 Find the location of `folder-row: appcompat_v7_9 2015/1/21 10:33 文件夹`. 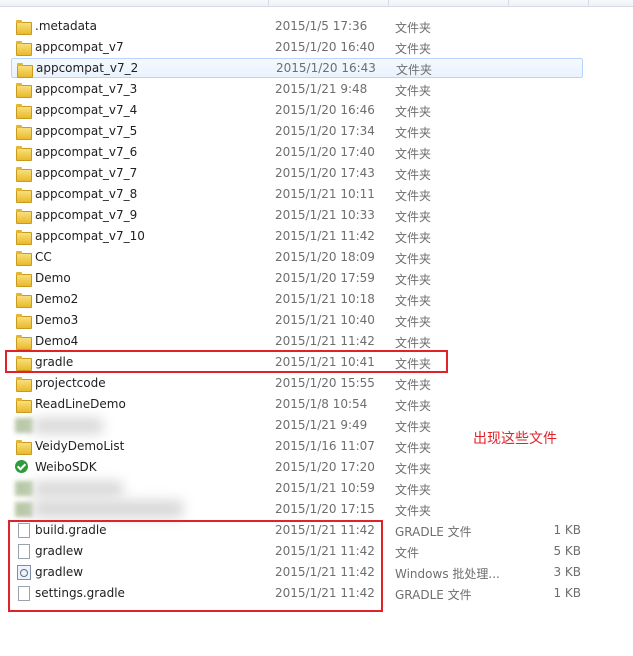

folder-row: appcompat_v7_9 2015/1/21 10:33 文件夹 is located at coordinates (316, 215).